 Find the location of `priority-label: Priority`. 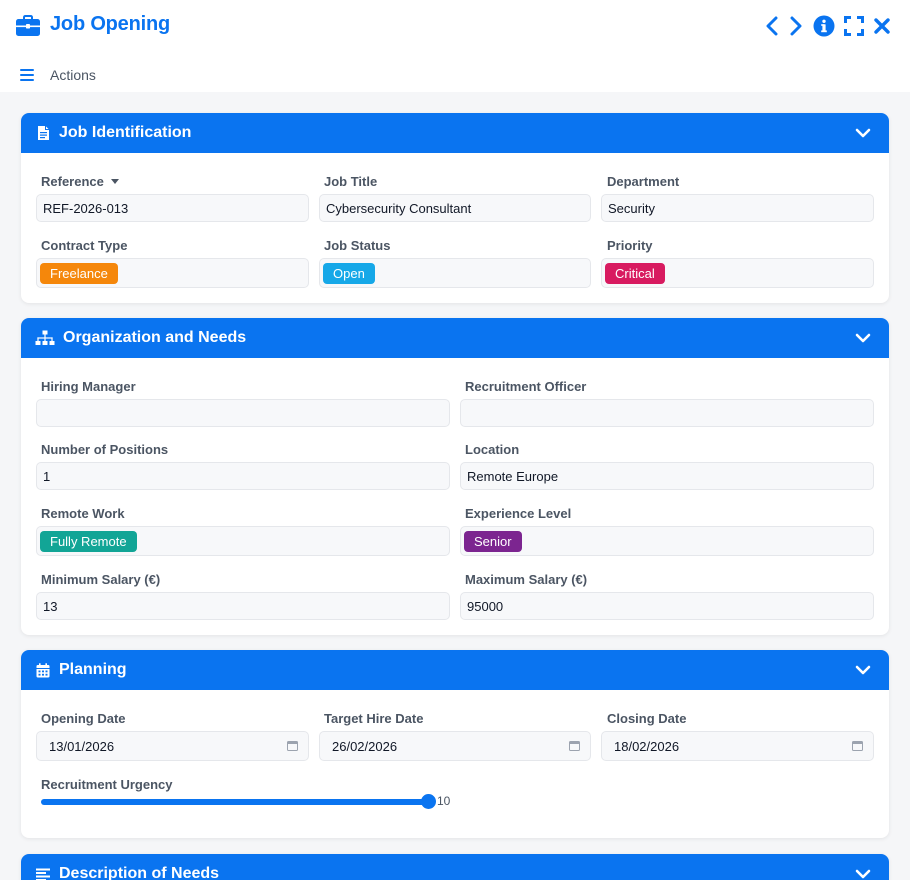

priority-label: Priority is located at coordinates (630, 245).